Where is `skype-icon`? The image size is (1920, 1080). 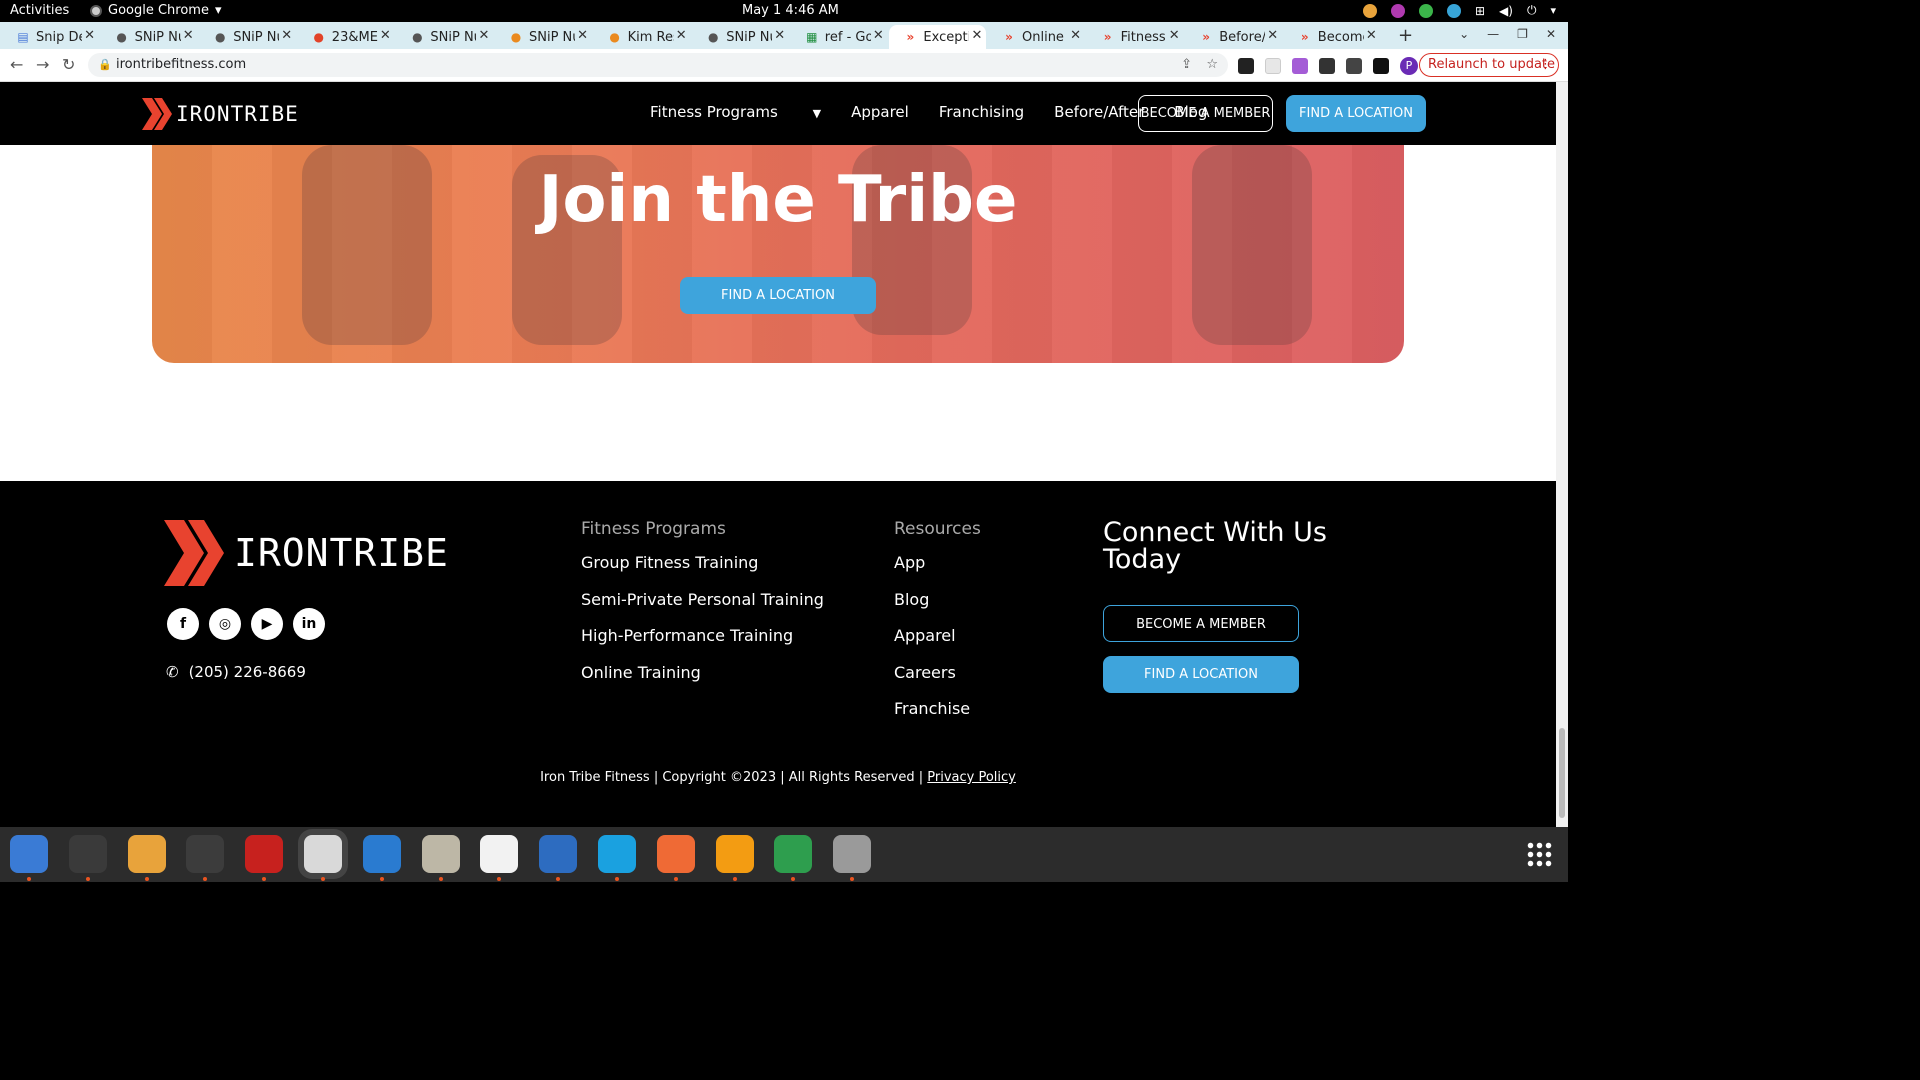 skype-icon is located at coordinates (617, 854).